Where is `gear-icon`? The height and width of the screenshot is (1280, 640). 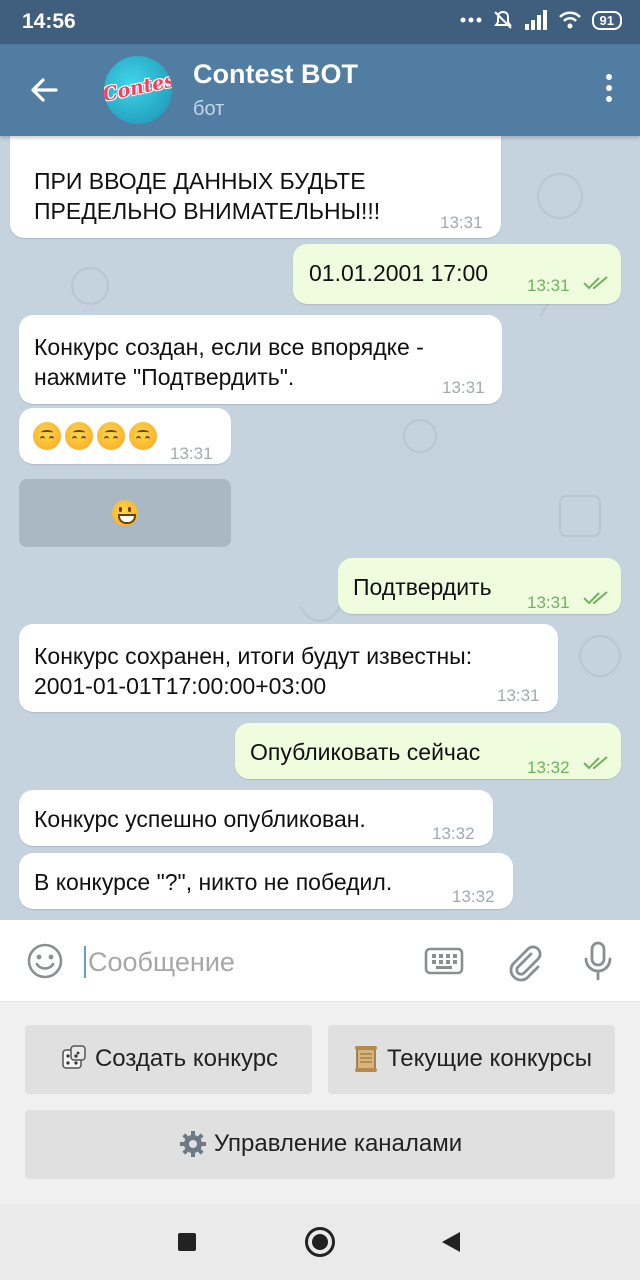 gear-icon is located at coordinates (192, 1144).